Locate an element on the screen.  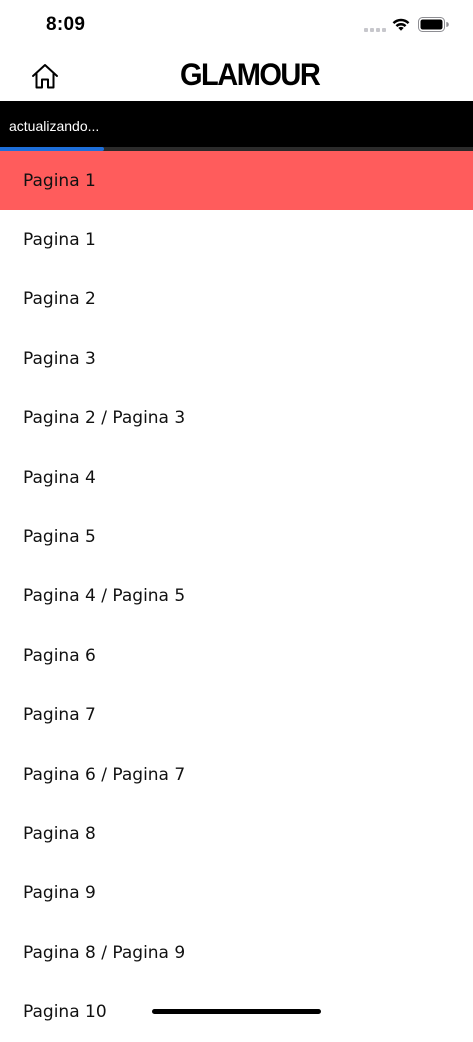
list-item: Pagina 3 is located at coordinates (236, 358).